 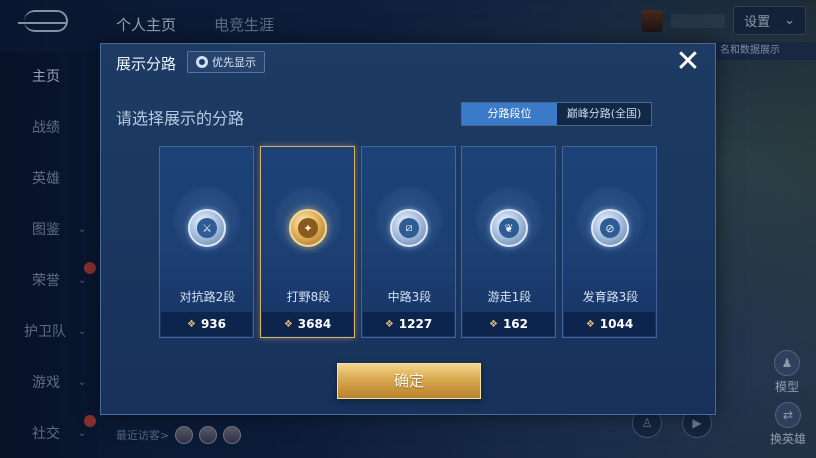 What do you see at coordinates (202, 62) in the screenshot?
I see `gear-icon` at bounding box center [202, 62].